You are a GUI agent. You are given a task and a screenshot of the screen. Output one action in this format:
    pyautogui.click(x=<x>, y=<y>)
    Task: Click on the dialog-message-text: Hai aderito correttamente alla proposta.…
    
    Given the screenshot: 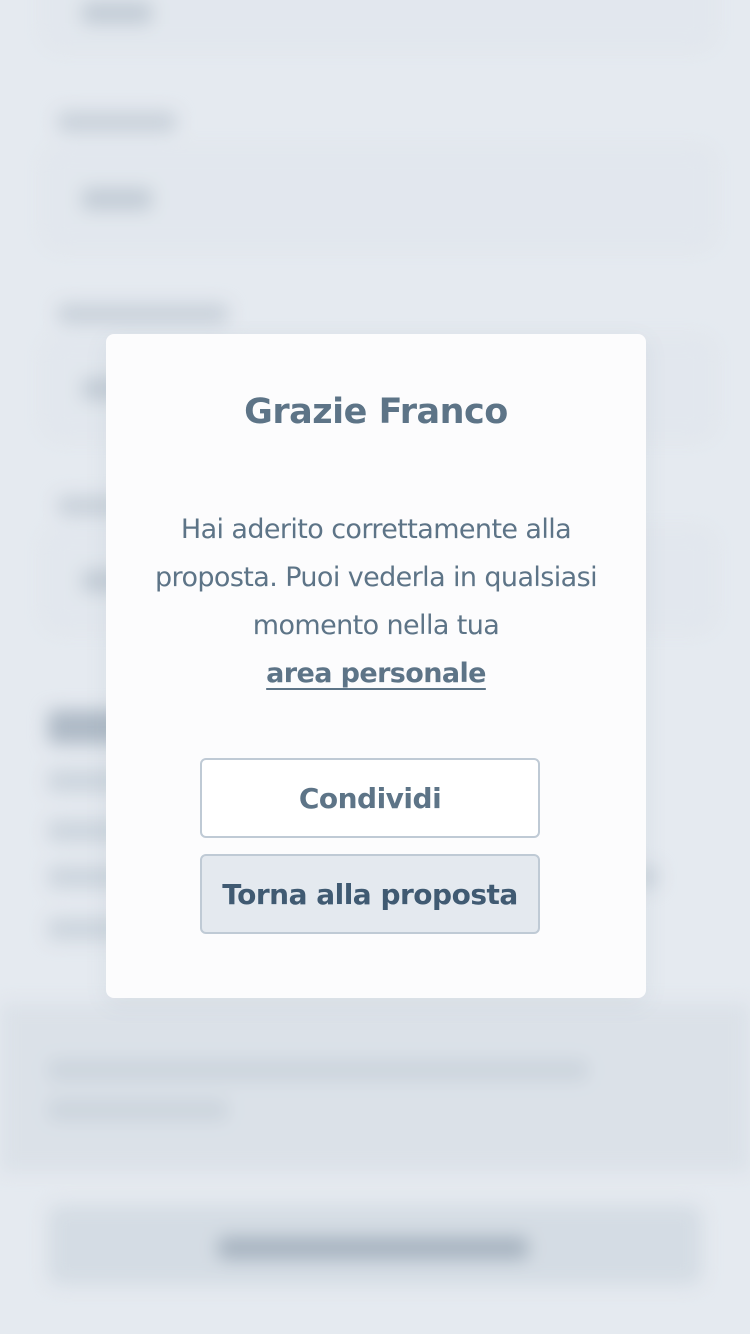 What is the action you would take?
    pyautogui.click(x=376, y=577)
    